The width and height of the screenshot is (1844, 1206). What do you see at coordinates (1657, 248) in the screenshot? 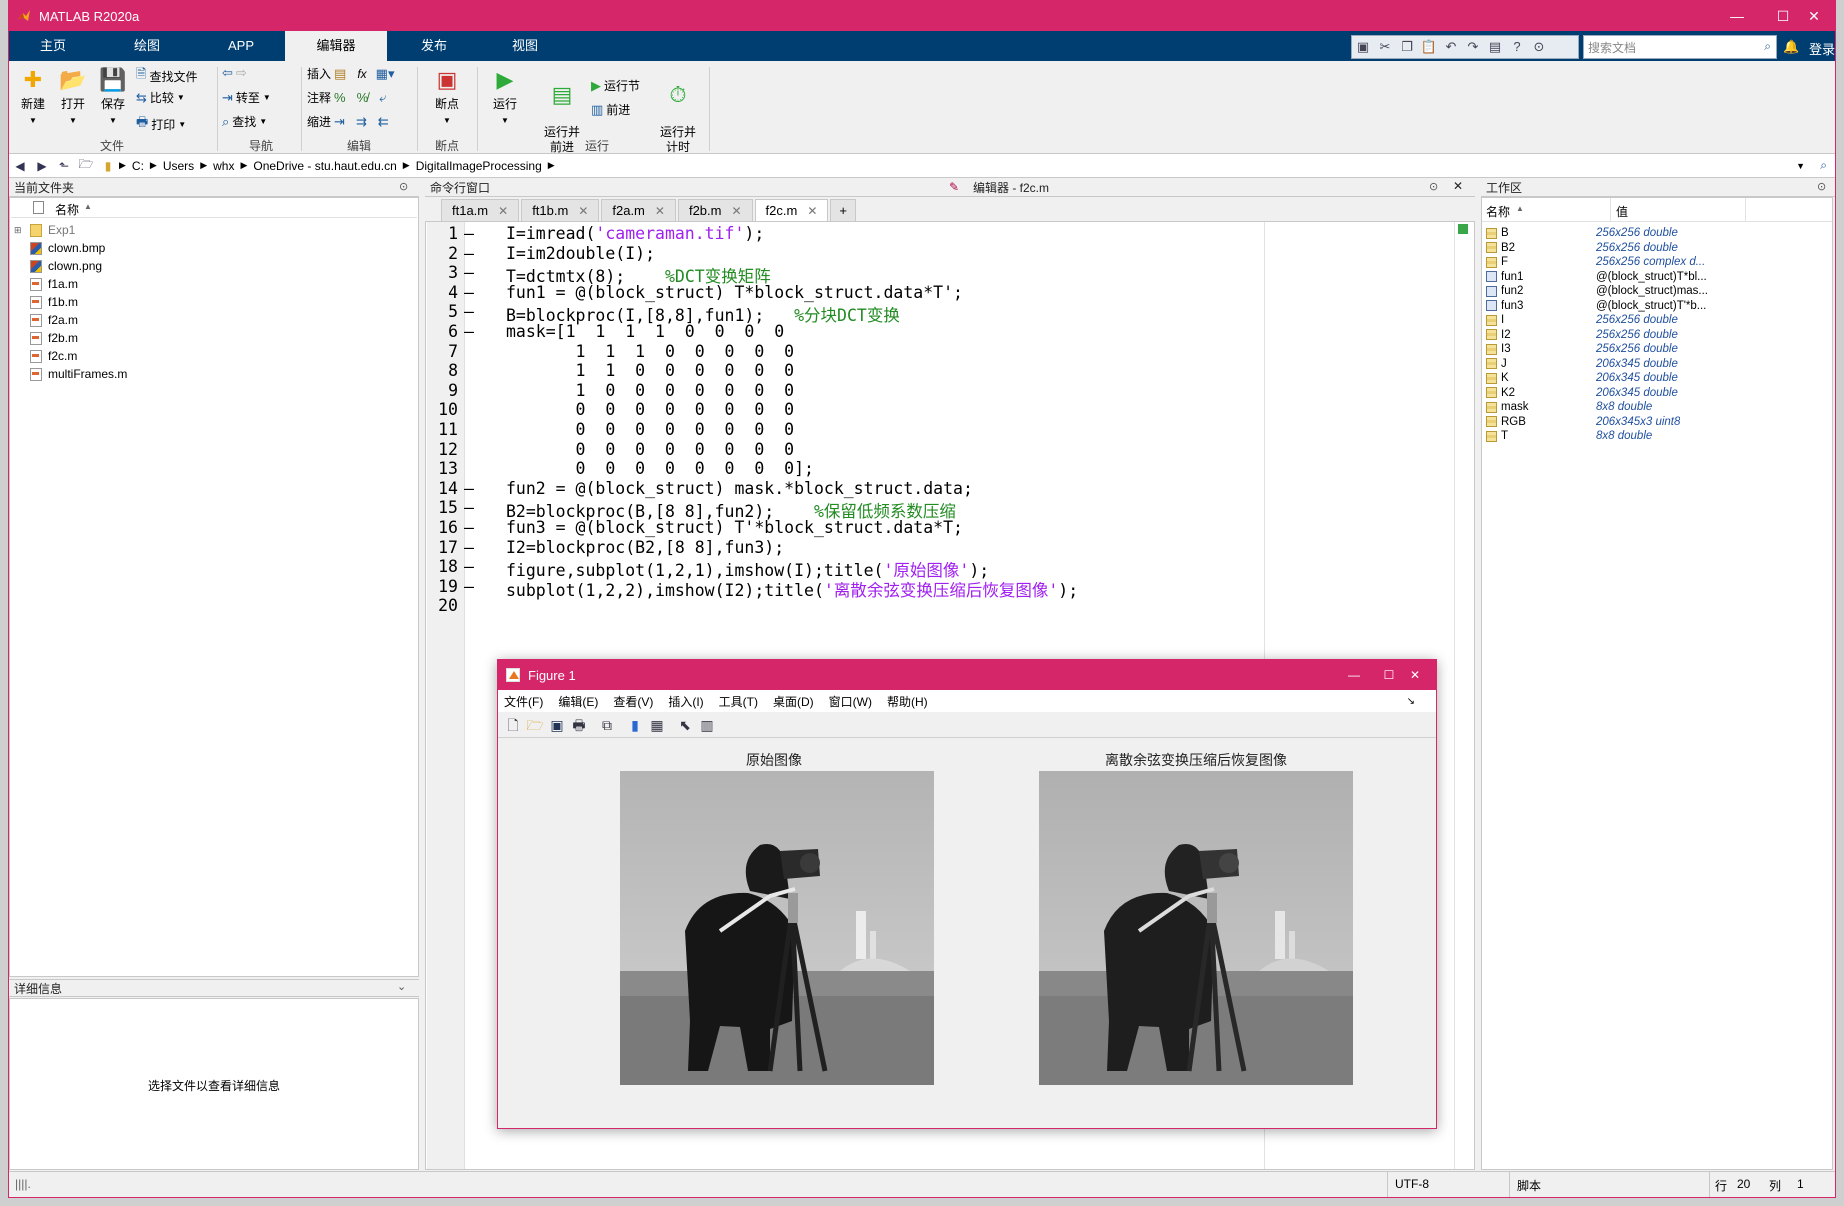
I see `workspace-variable-row: B2 256x256 double` at bounding box center [1657, 248].